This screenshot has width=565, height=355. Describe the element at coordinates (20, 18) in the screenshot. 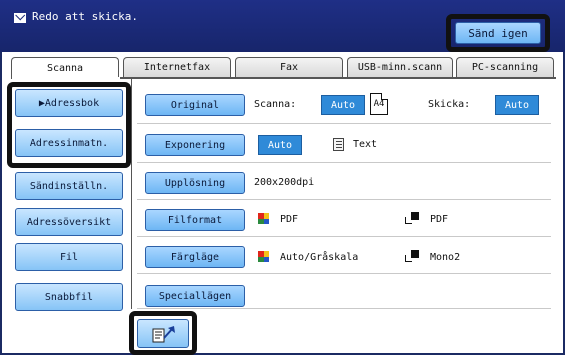

I see `envelope-icon` at that location.